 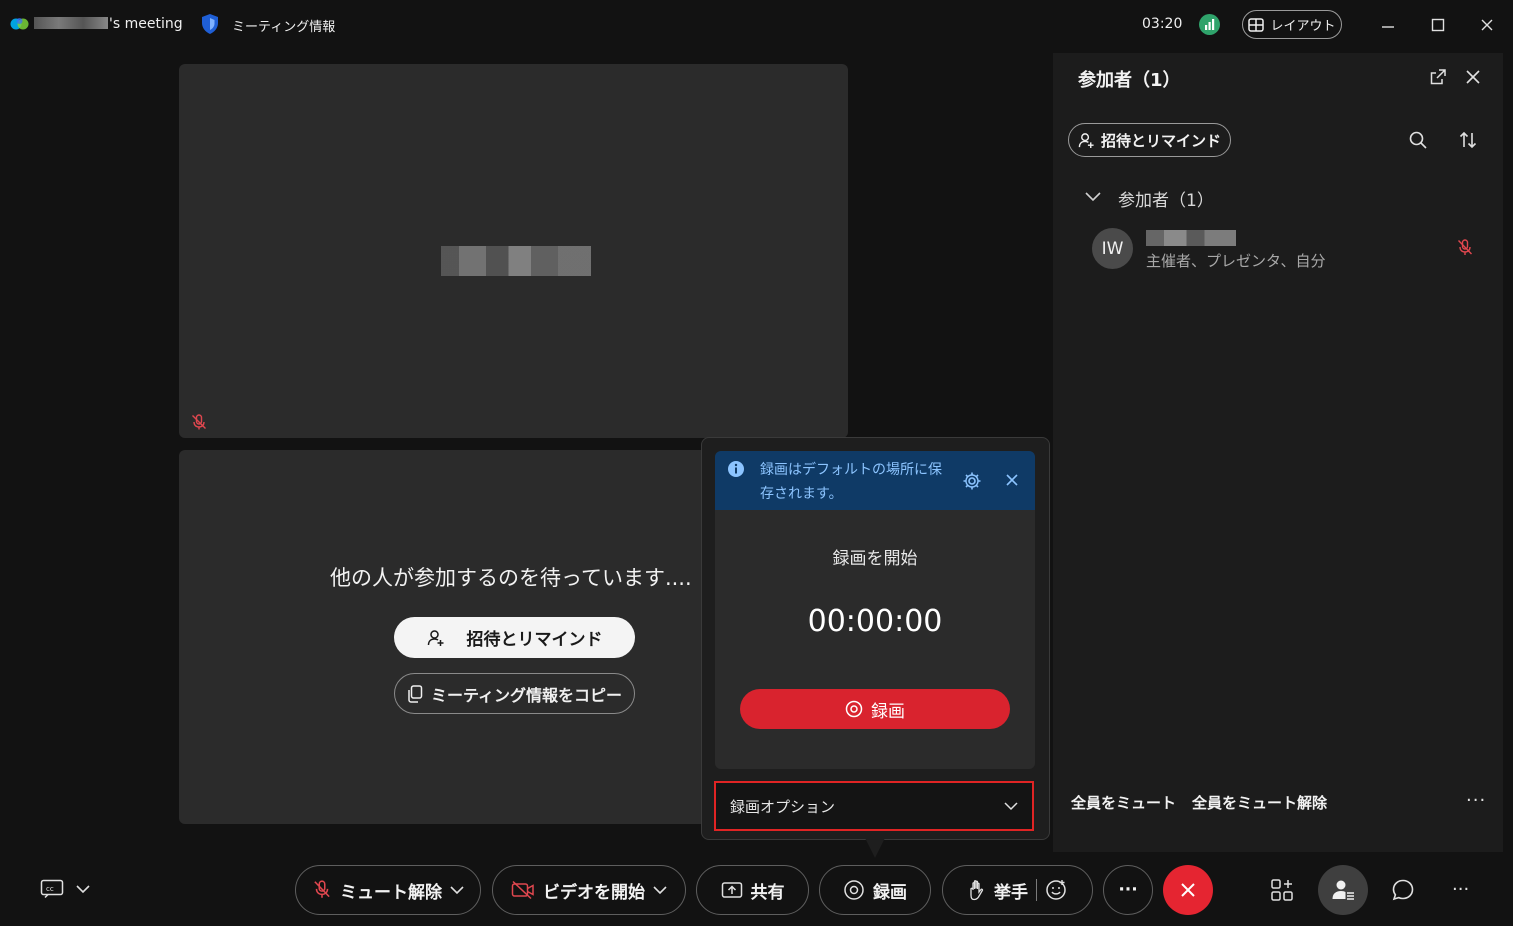 I want to click on copy-meeting-info-button: ミーティング情報をコピー, so click(x=514, y=693).